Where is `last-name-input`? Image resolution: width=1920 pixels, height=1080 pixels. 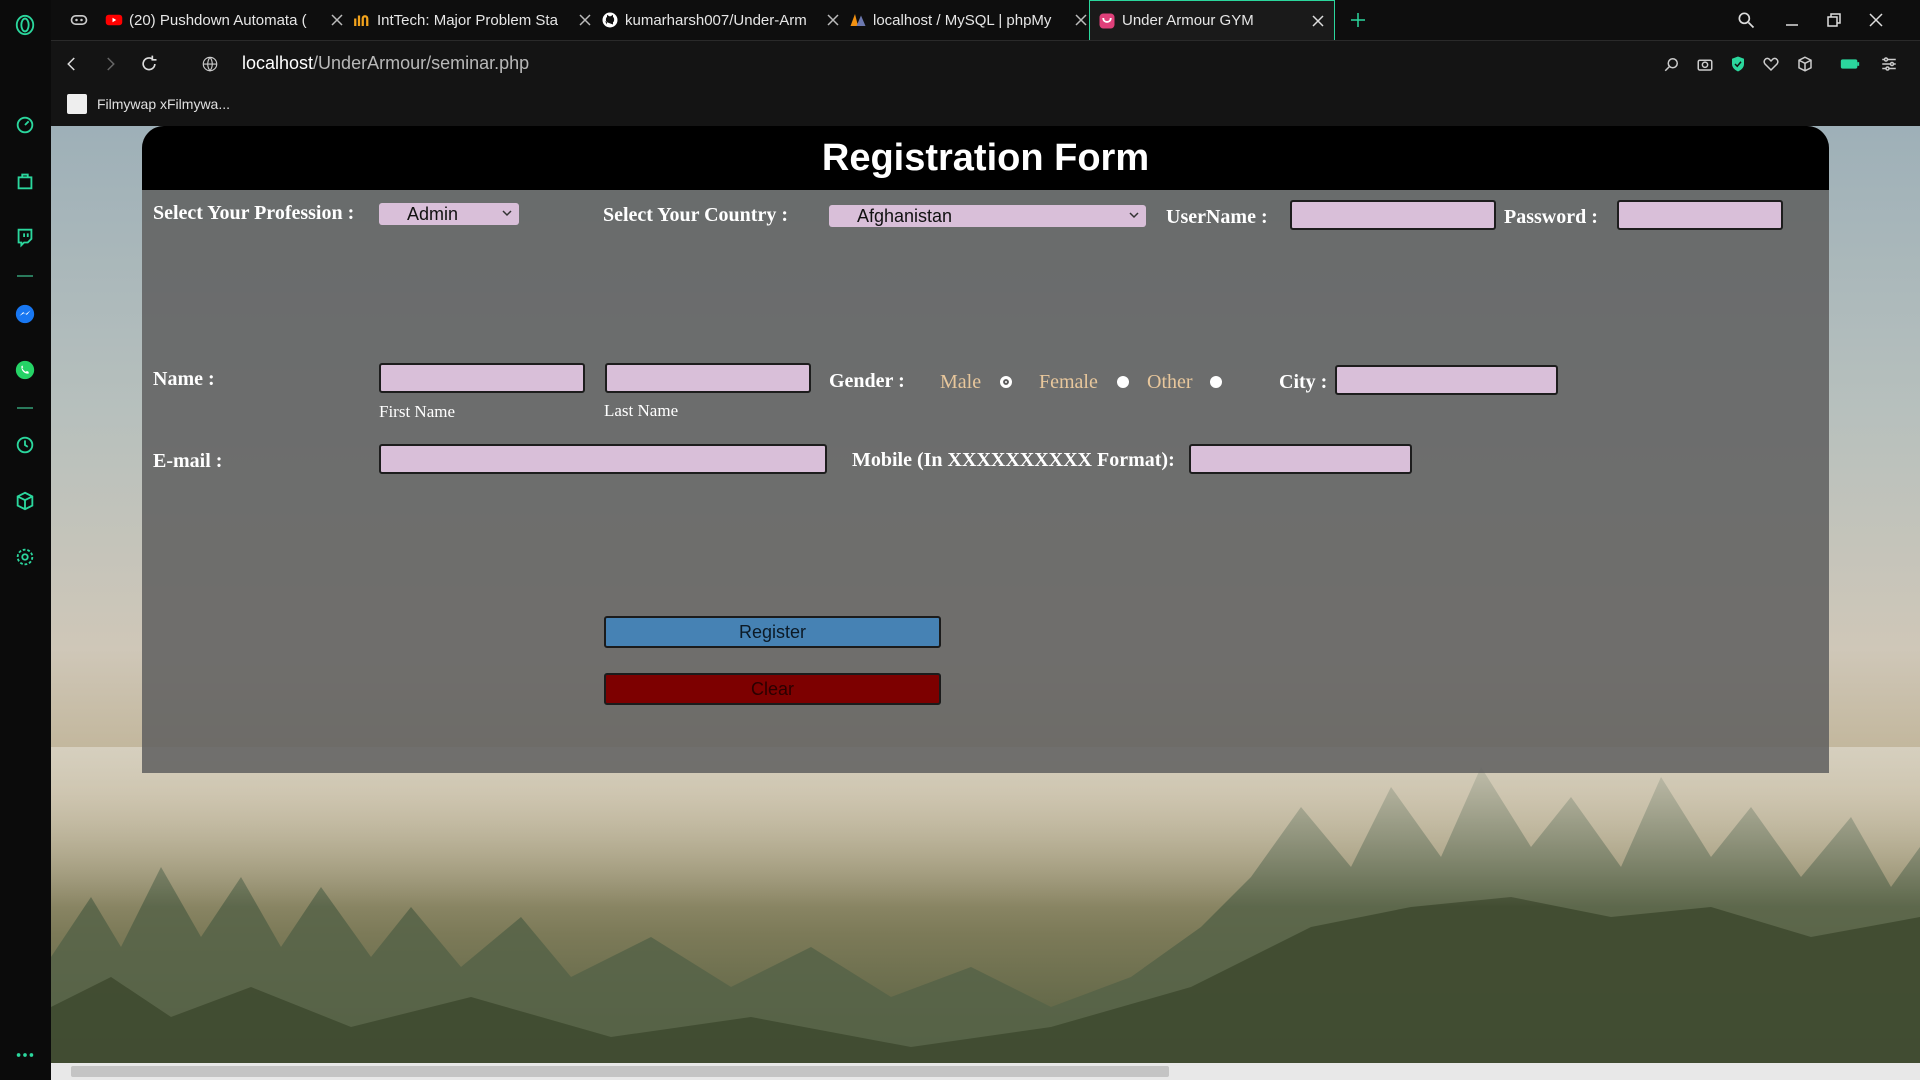 last-name-input is located at coordinates (708, 378).